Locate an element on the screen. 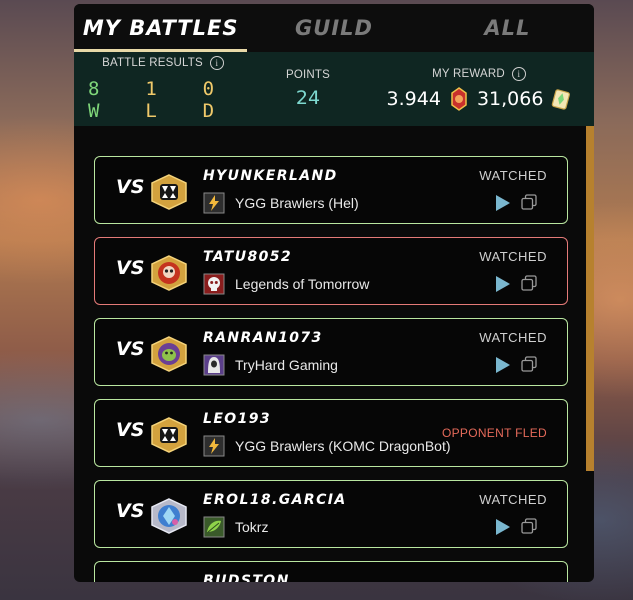 Image resolution: width=633 pixels, height=600 pixels. red-potion-icon is located at coordinates (459, 99).